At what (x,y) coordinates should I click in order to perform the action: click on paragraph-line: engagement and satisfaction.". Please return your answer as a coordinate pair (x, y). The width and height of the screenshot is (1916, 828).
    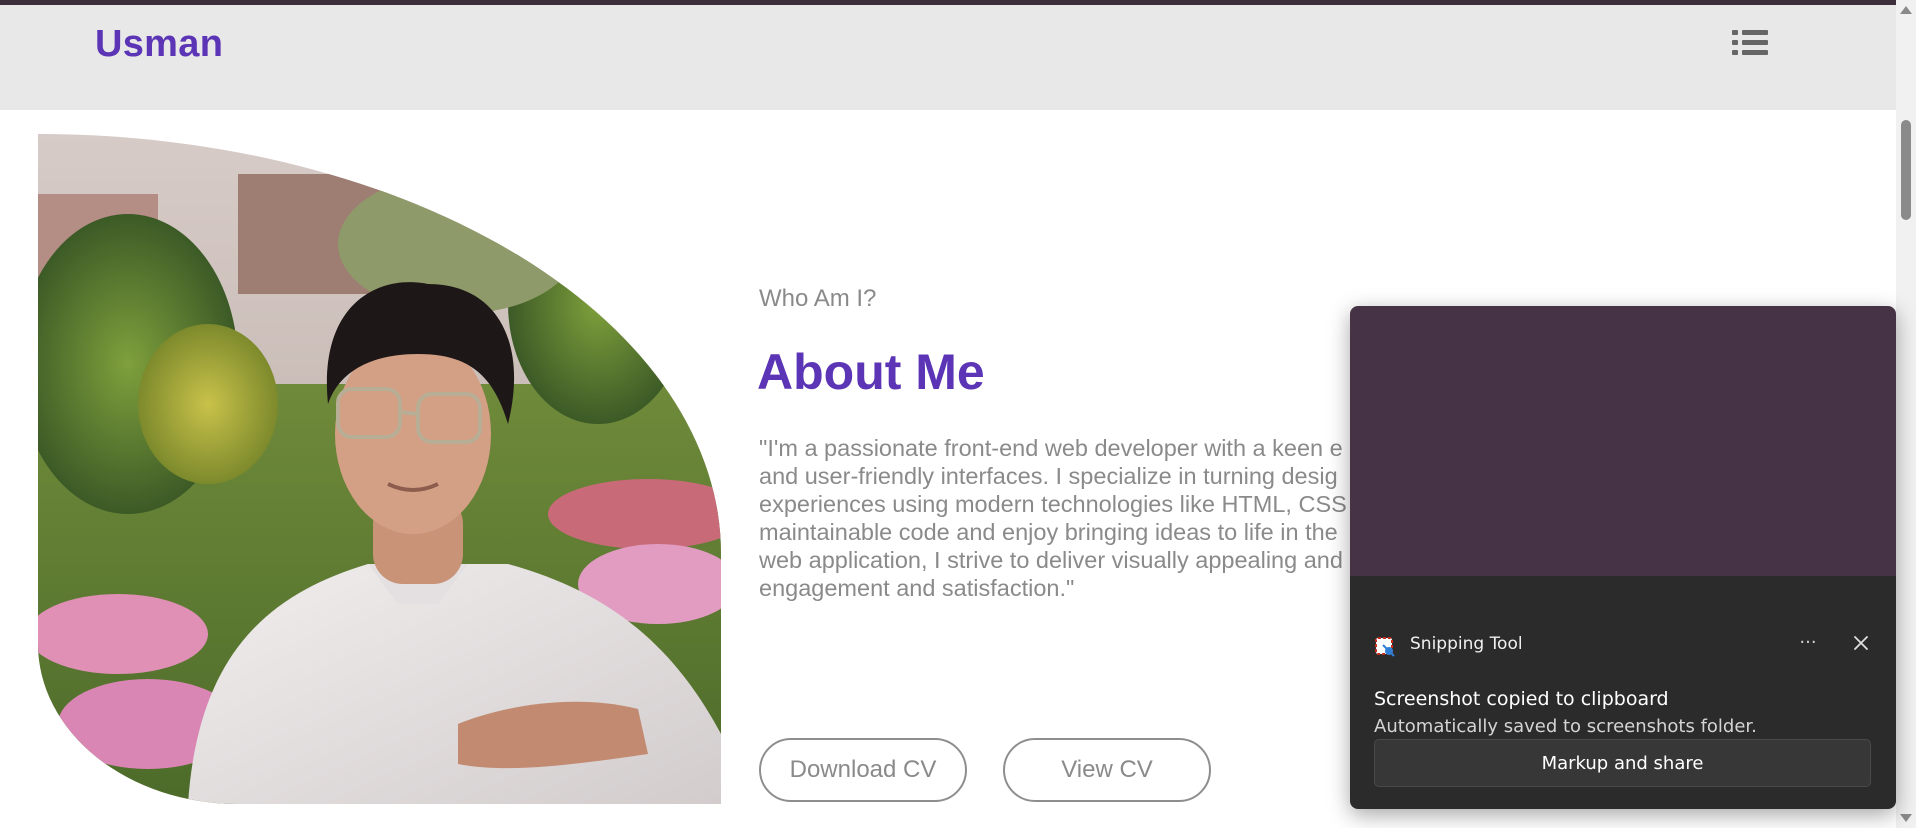
    Looking at the image, I should click on (917, 588).